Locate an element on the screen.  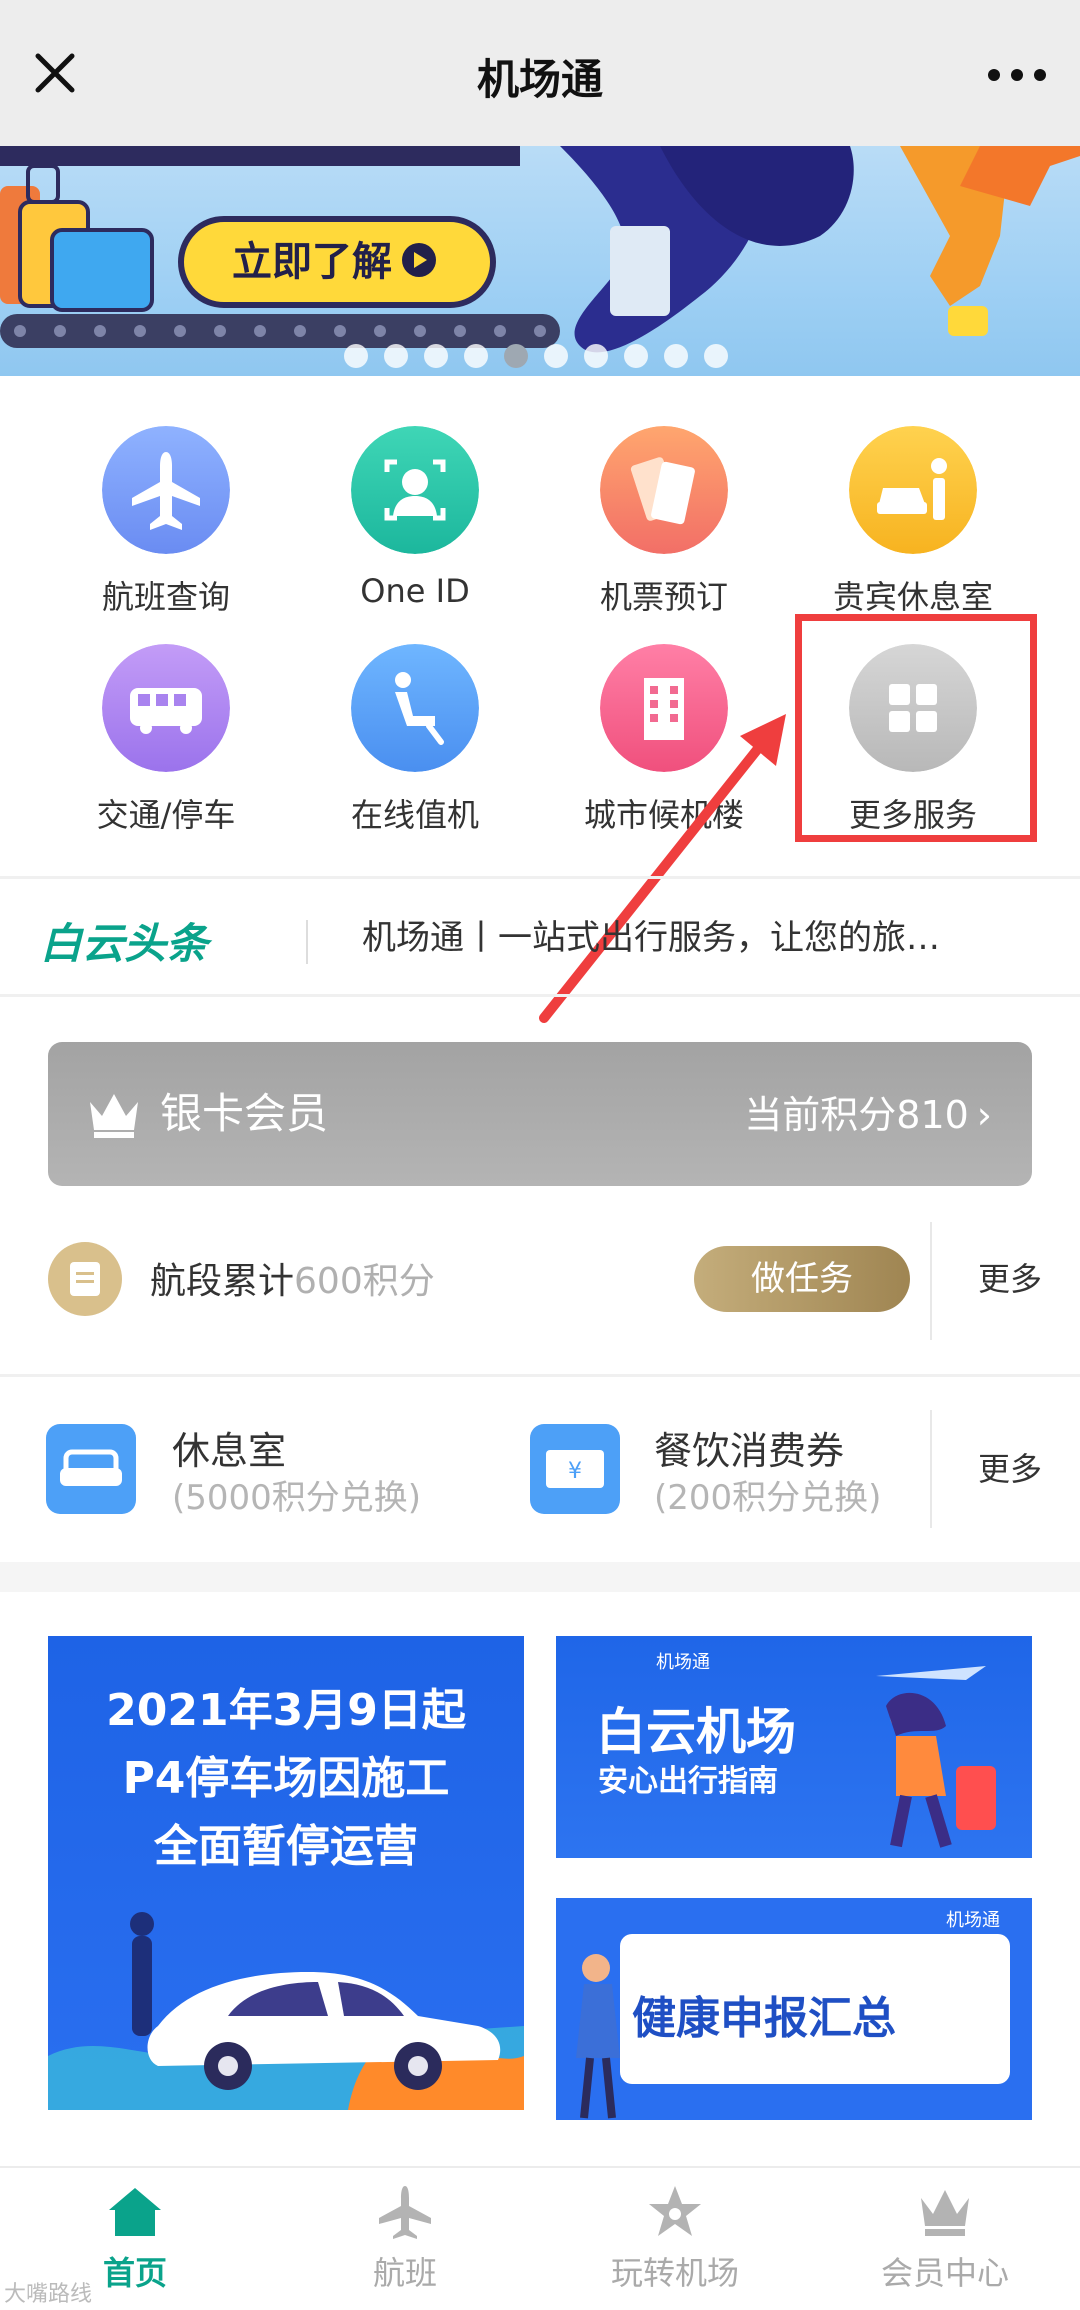
benefits-more-link: 更多 is located at coordinates (1010, 1467).